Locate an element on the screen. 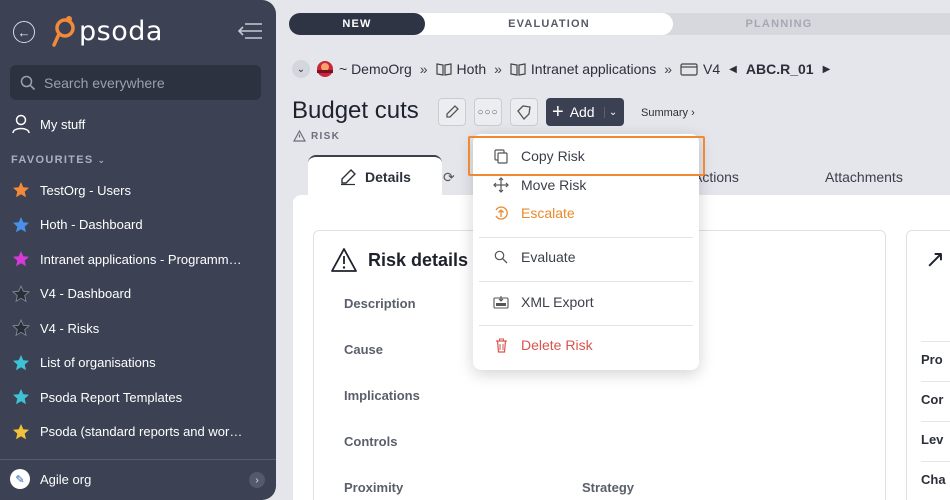  menu-item-evaluate: Evaluate is located at coordinates (534, 257).